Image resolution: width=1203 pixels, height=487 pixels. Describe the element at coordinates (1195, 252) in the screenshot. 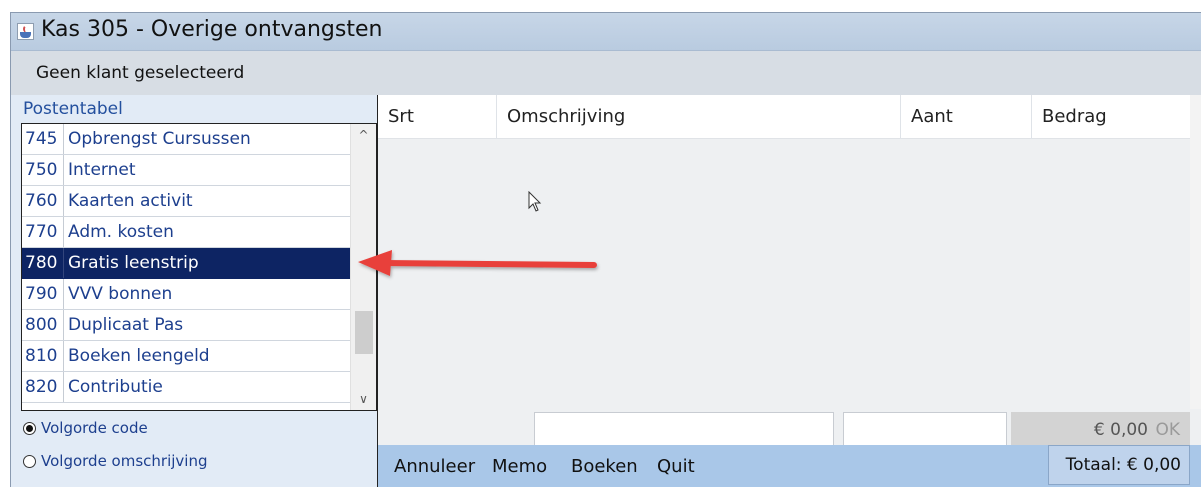

I see `table-scrollbar` at that location.